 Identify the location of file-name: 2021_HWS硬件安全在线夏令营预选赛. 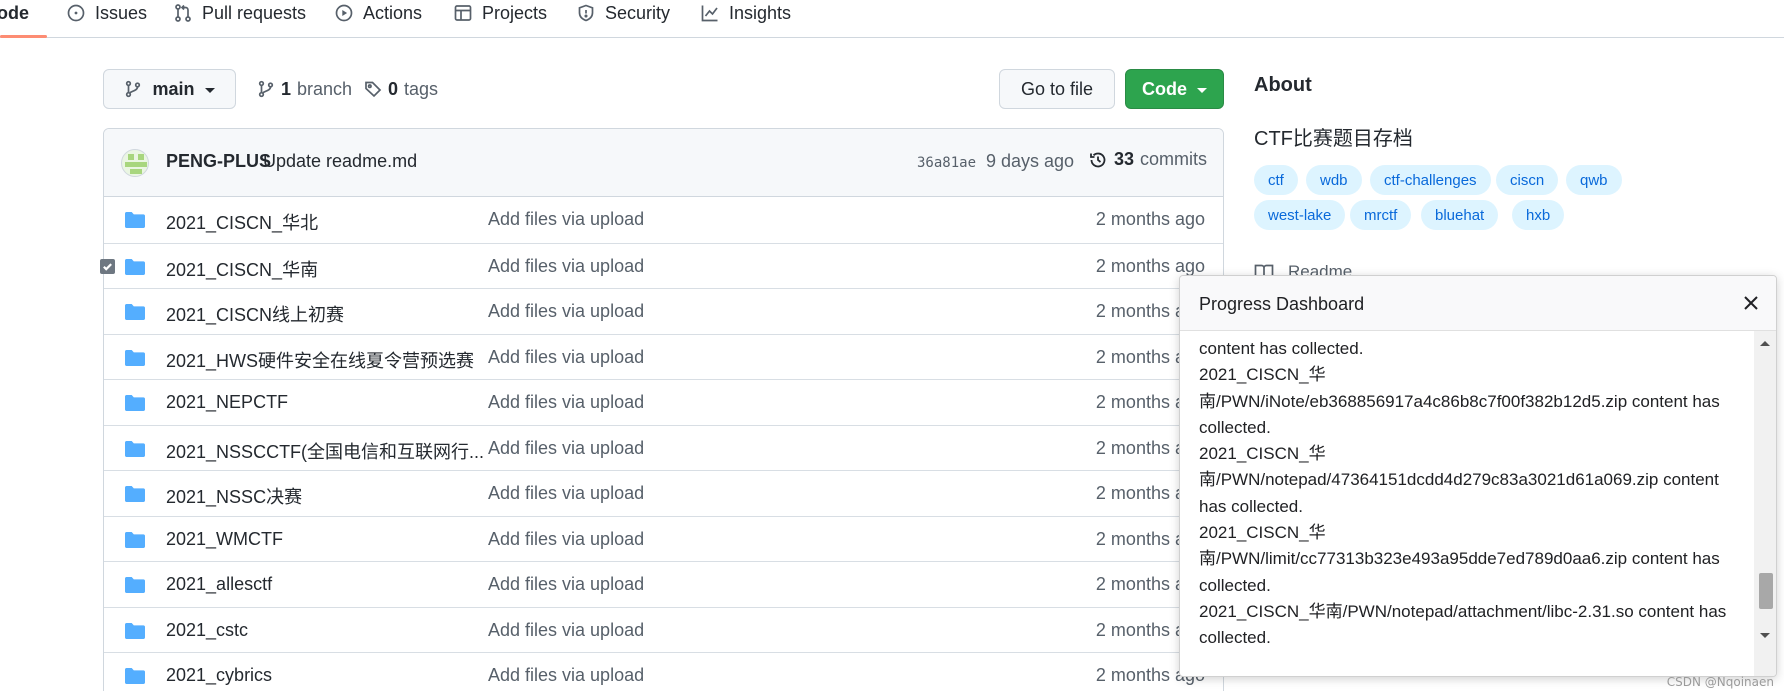
(320, 360).